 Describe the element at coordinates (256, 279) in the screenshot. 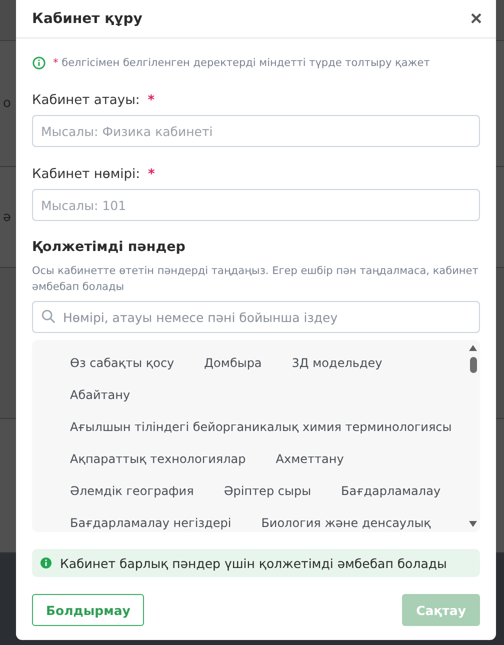

I see `section-description: Осы кабинетте өтетін пәндерді таңдаңыз. Егер ешбір пән таңдалмаса, кабинет әмбебап болады` at that location.